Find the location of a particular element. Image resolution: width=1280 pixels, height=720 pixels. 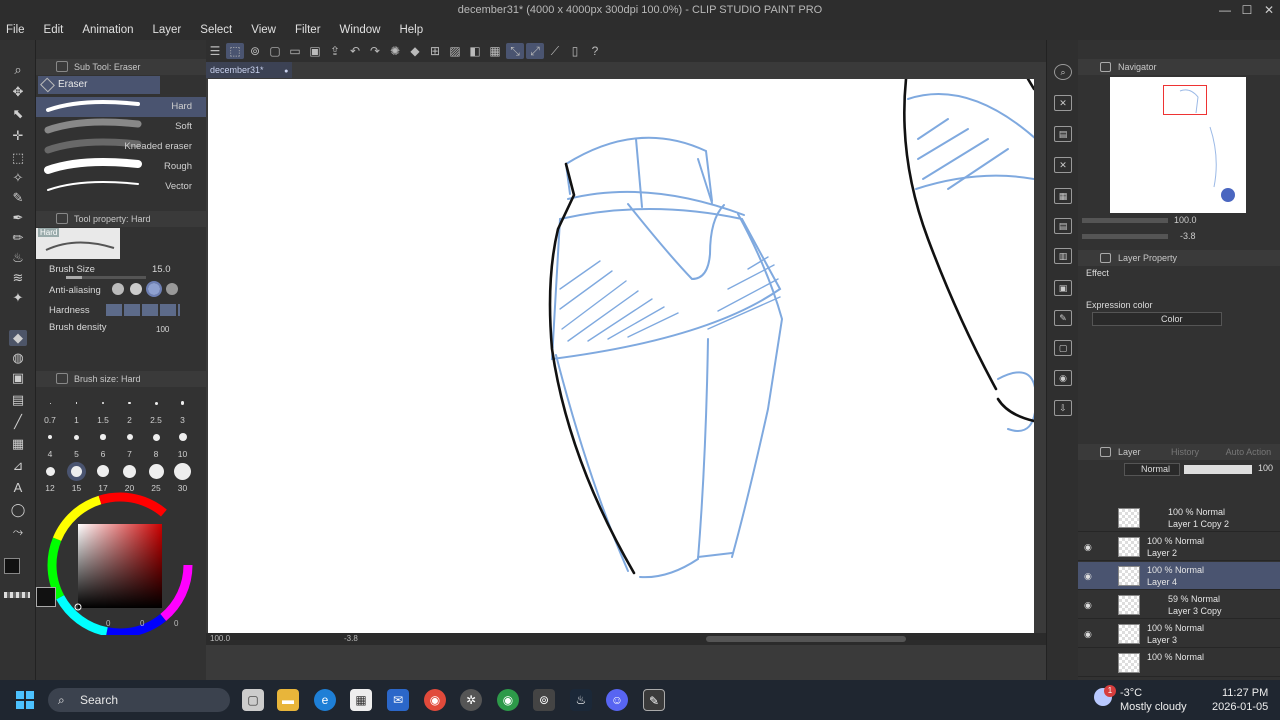

menu-file: File is located at coordinates (15, 30).